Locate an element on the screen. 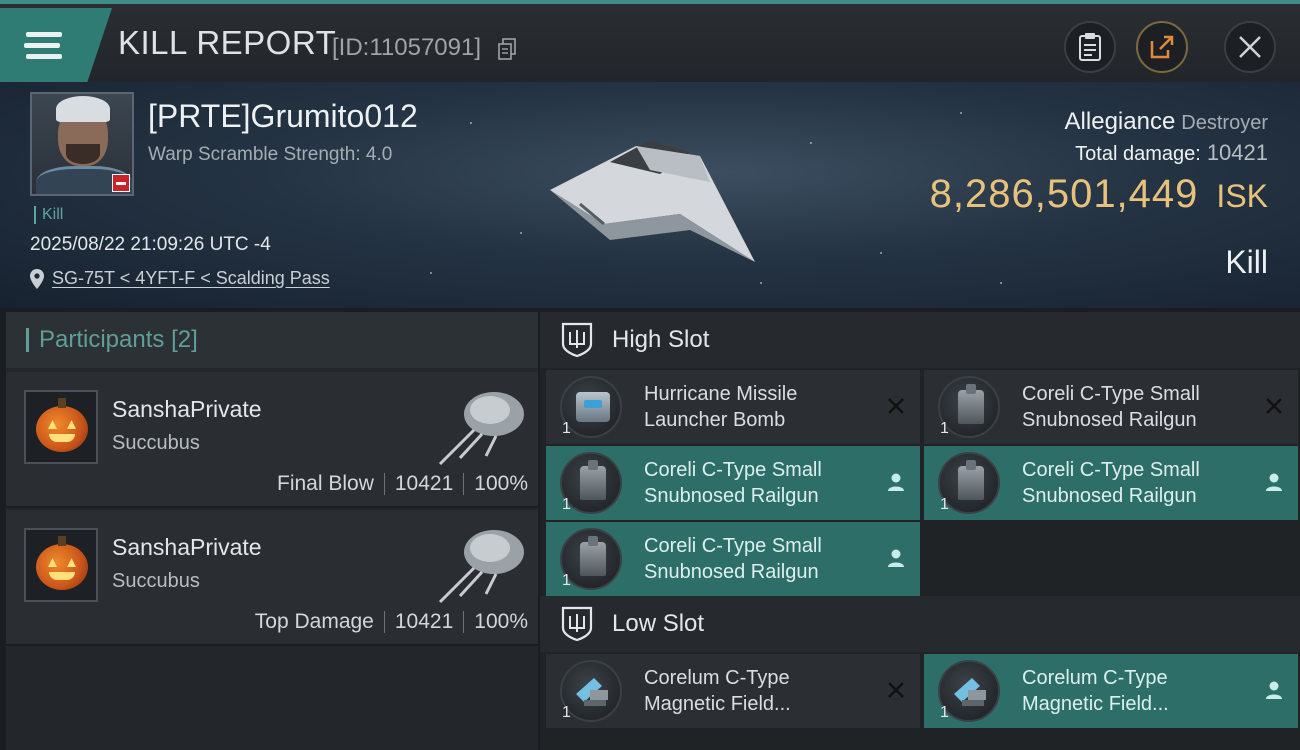 This screenshot has width=1300, height=750. share-button is located at coordinates (1162, 47).